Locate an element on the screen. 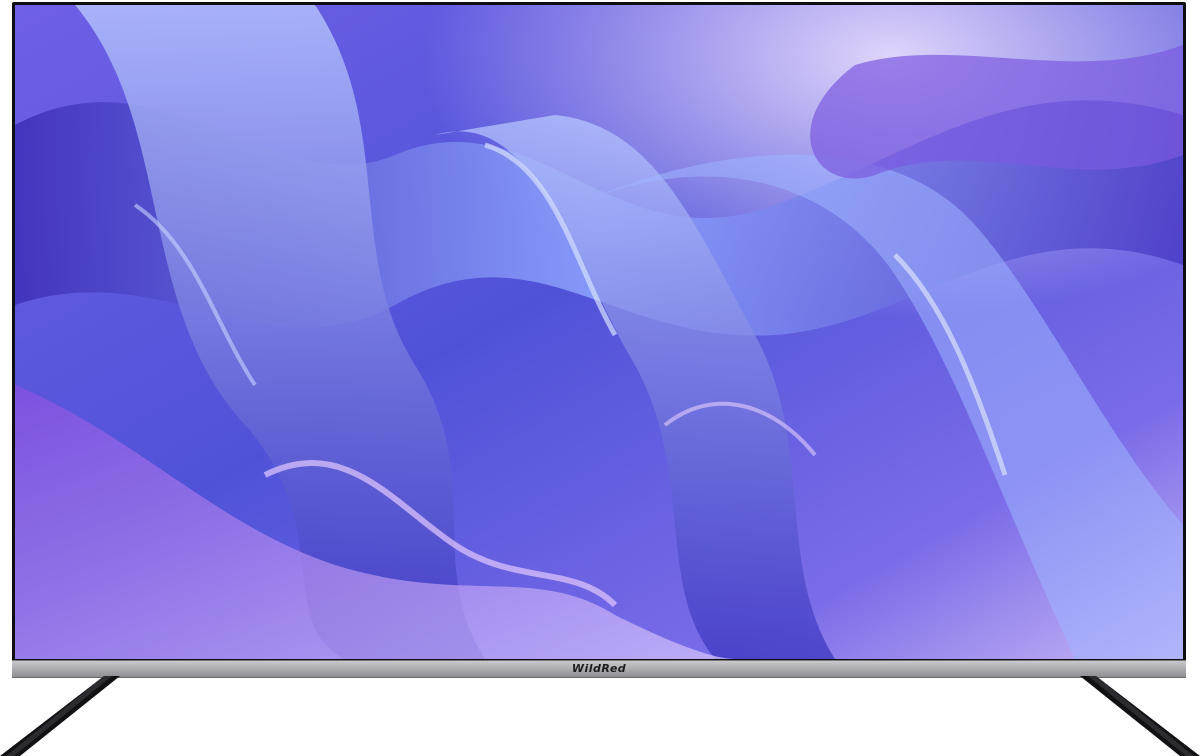  brand-logo: WildRed is located at coordinates (599, 668).